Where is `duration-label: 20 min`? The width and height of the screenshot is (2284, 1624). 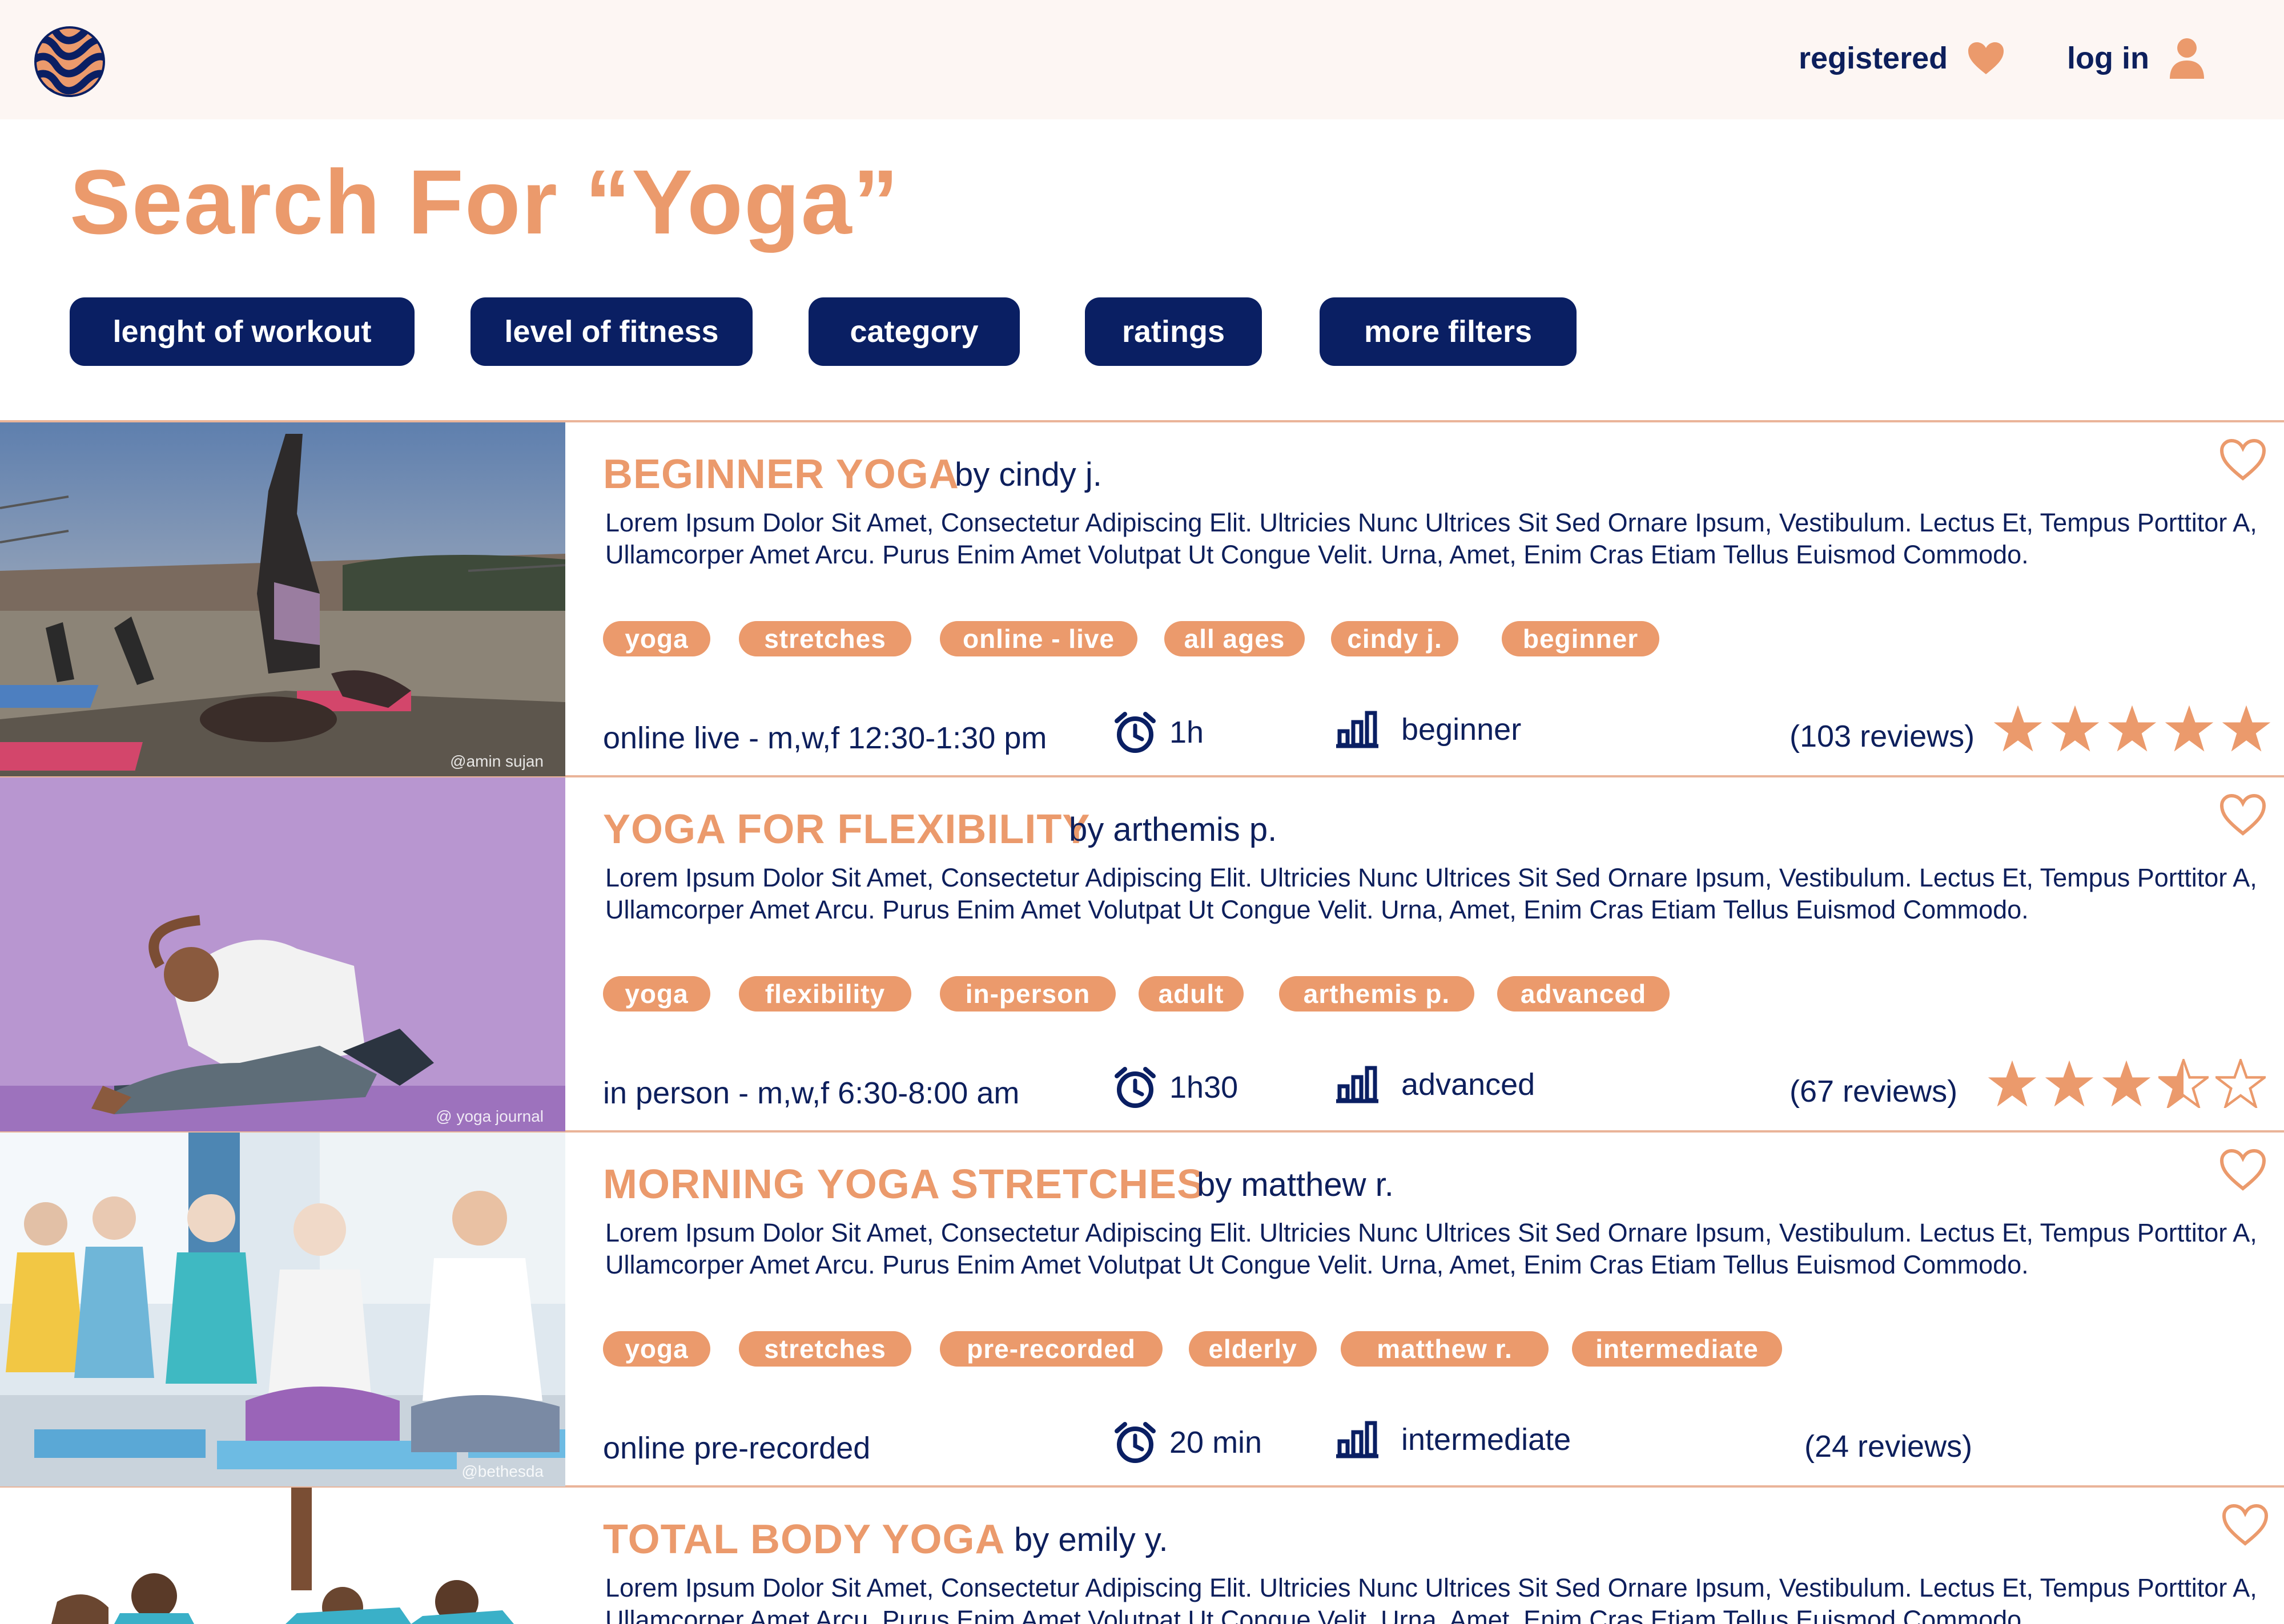 duration-label: 20 min is located at coordinates (1215, 1443).